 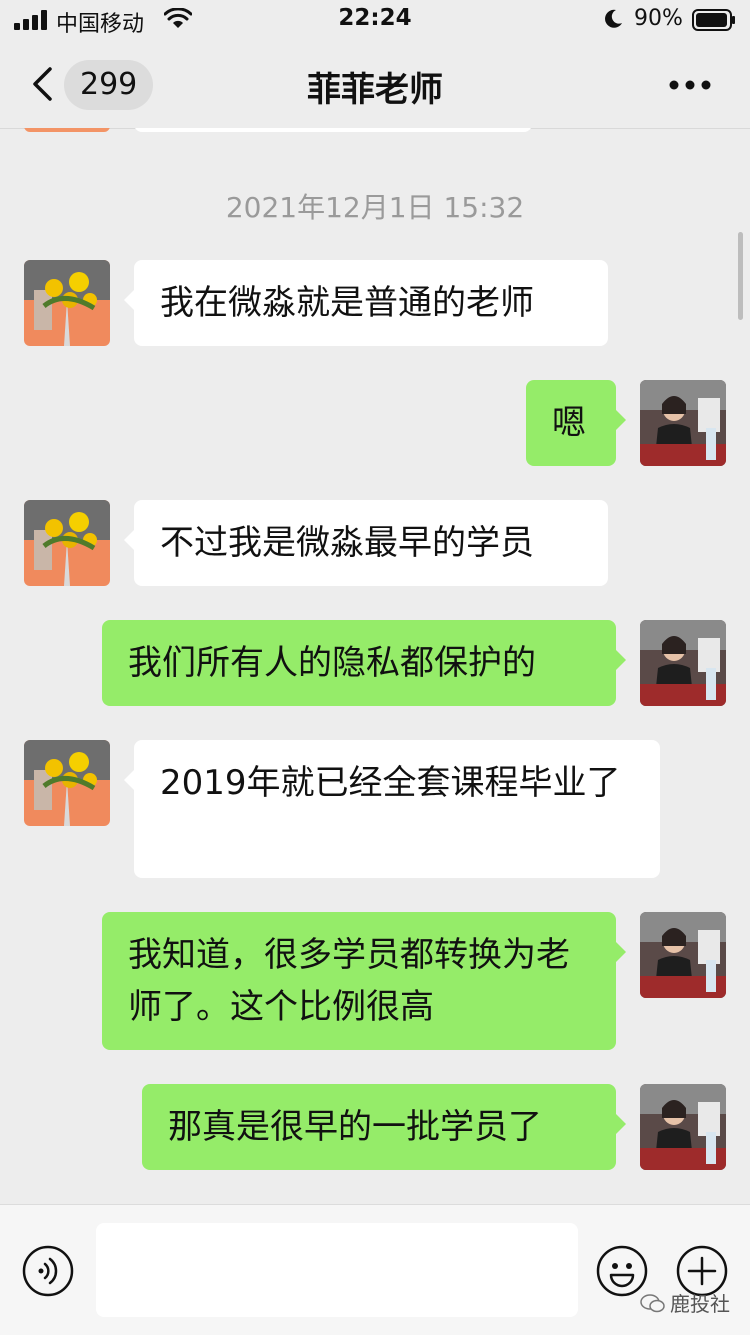 What do you see at coordinates (48, 1271) in the screenshot?
I see `voice-icon` at bounding box center [48, 1271].